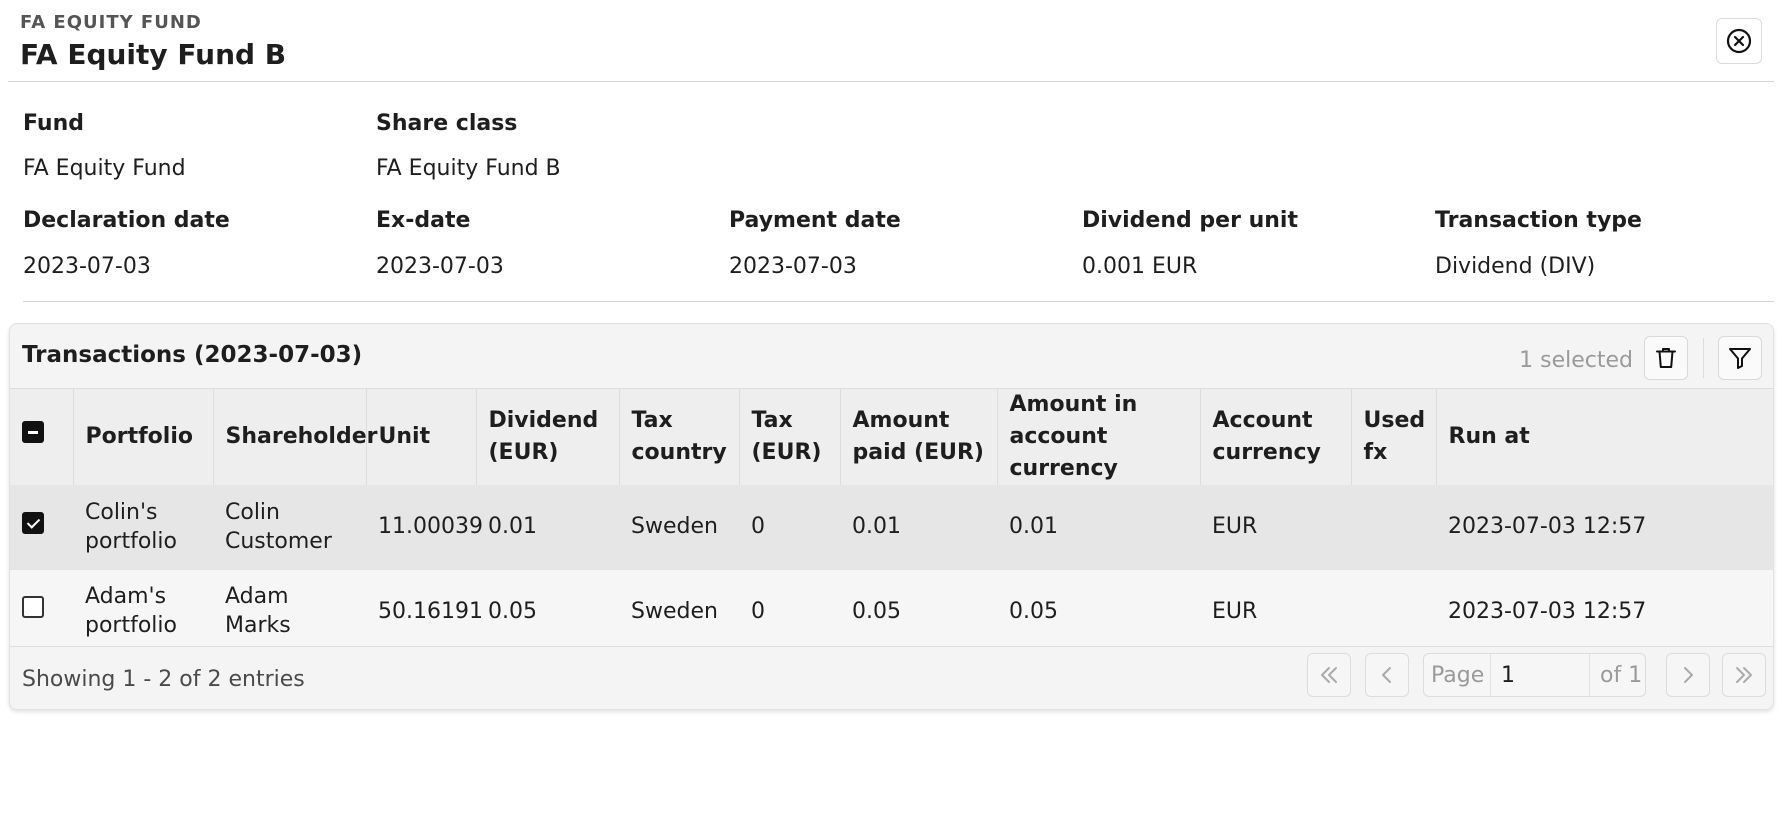 The image size is (1784, 836). What do you see at coordinates (87, 266) in the screenshot?
I see `declaration-date-value: 2023-07-03` at bounding box center [87, 266].